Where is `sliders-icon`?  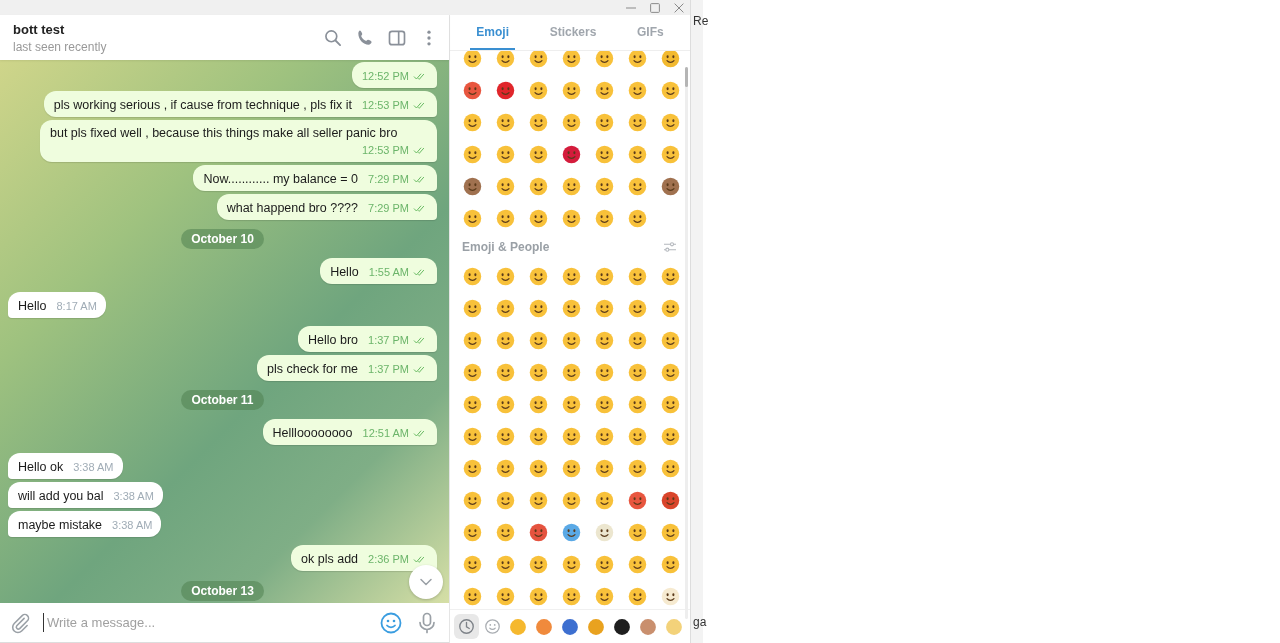 sliders-icon is located at coordinates (670, 247).